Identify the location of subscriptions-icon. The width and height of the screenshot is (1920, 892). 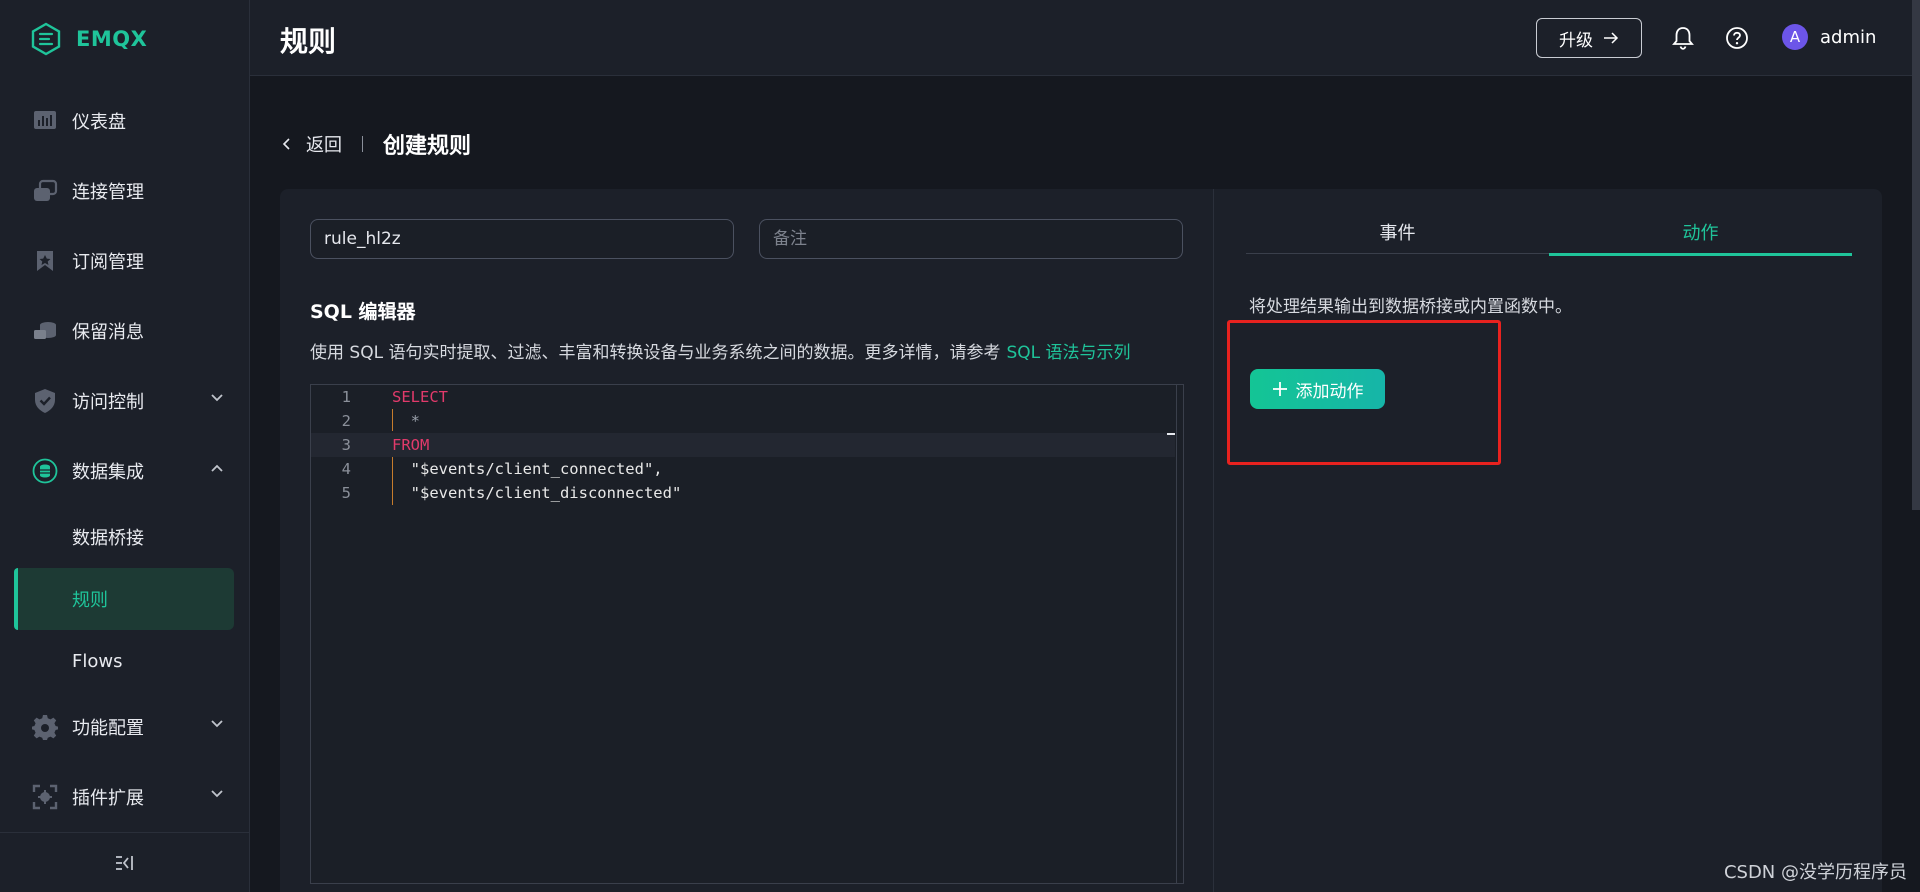
(45, 261).